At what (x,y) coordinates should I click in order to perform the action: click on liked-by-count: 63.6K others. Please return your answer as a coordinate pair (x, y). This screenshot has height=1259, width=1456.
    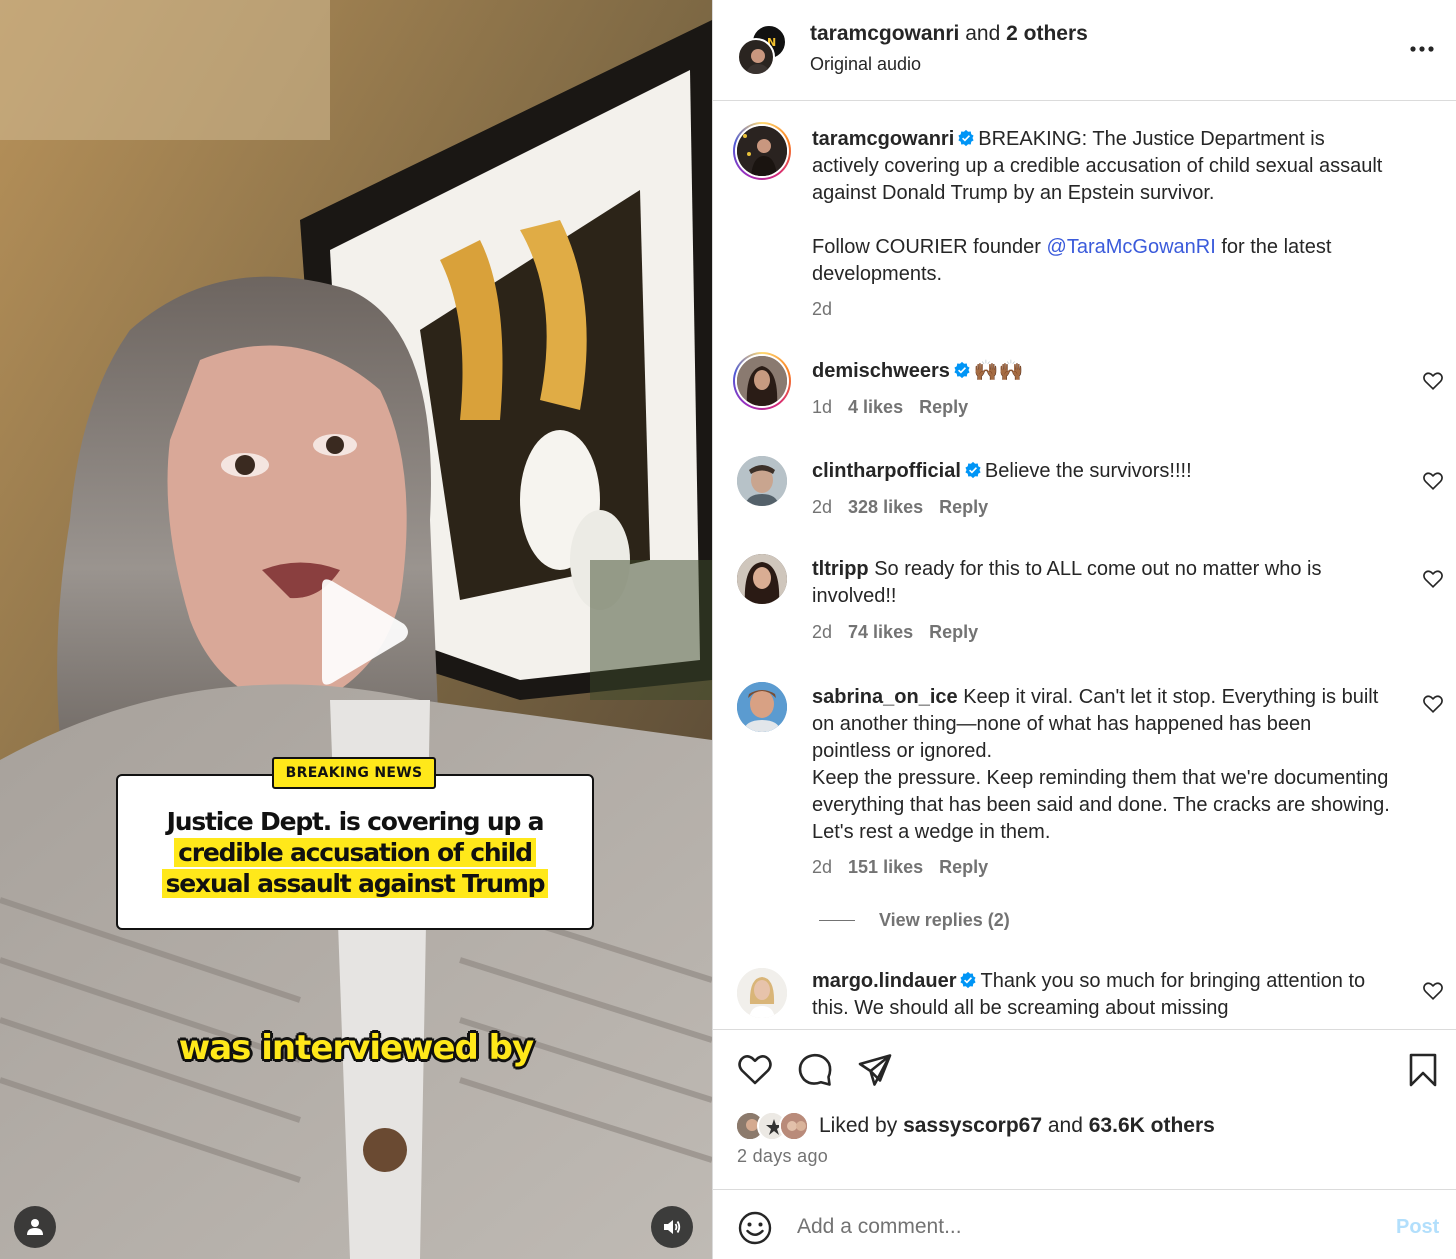
    Looking at the image, I should click on (1152, 1125).